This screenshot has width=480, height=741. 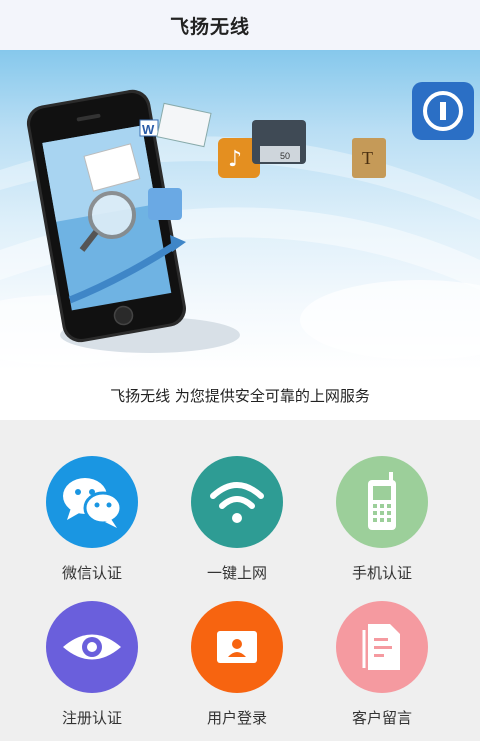 I want to click on svg-text: W, so click(x=148, y=129).